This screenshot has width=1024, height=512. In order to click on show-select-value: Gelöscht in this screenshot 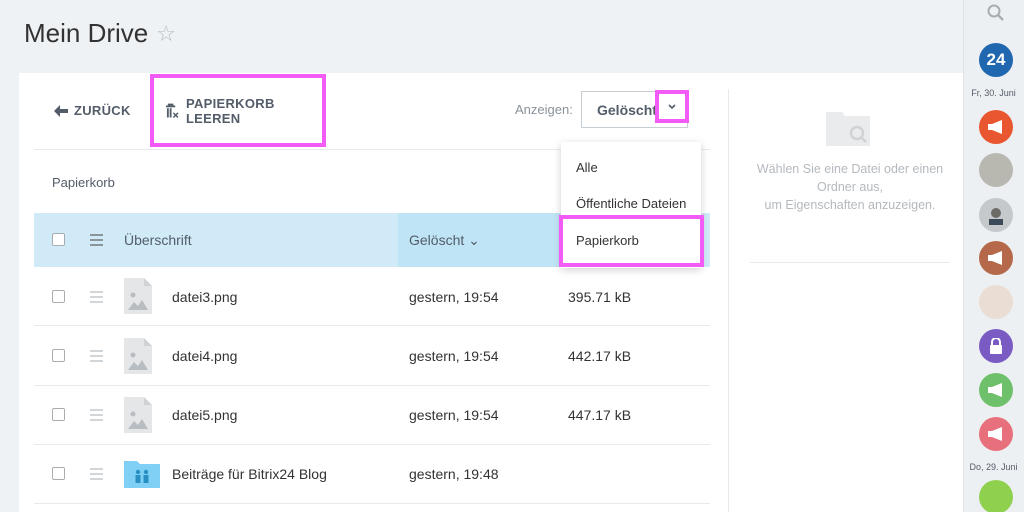, I will do `click(627, 109)`.